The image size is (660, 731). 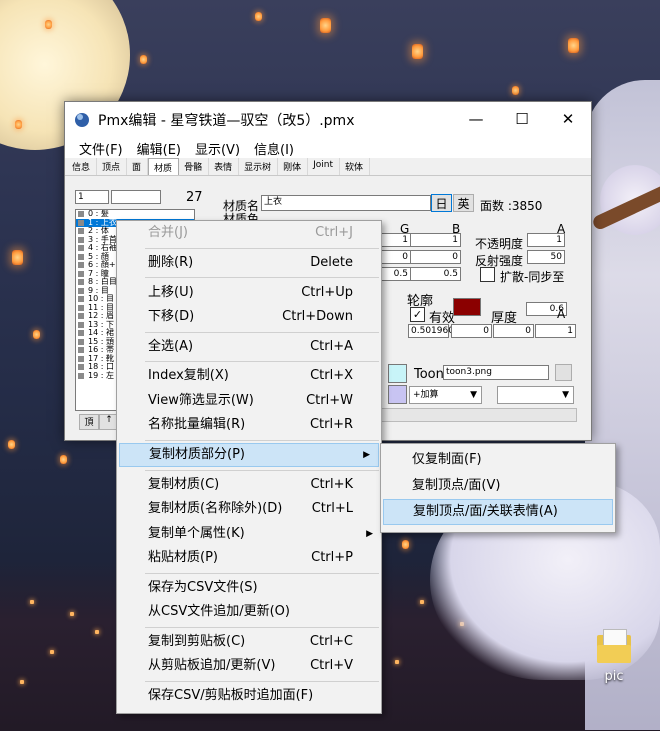 What do you see at coordinates (546, 240) in the screenshot?
I see `opacity-field: 1` at bounding box center [546, 240].